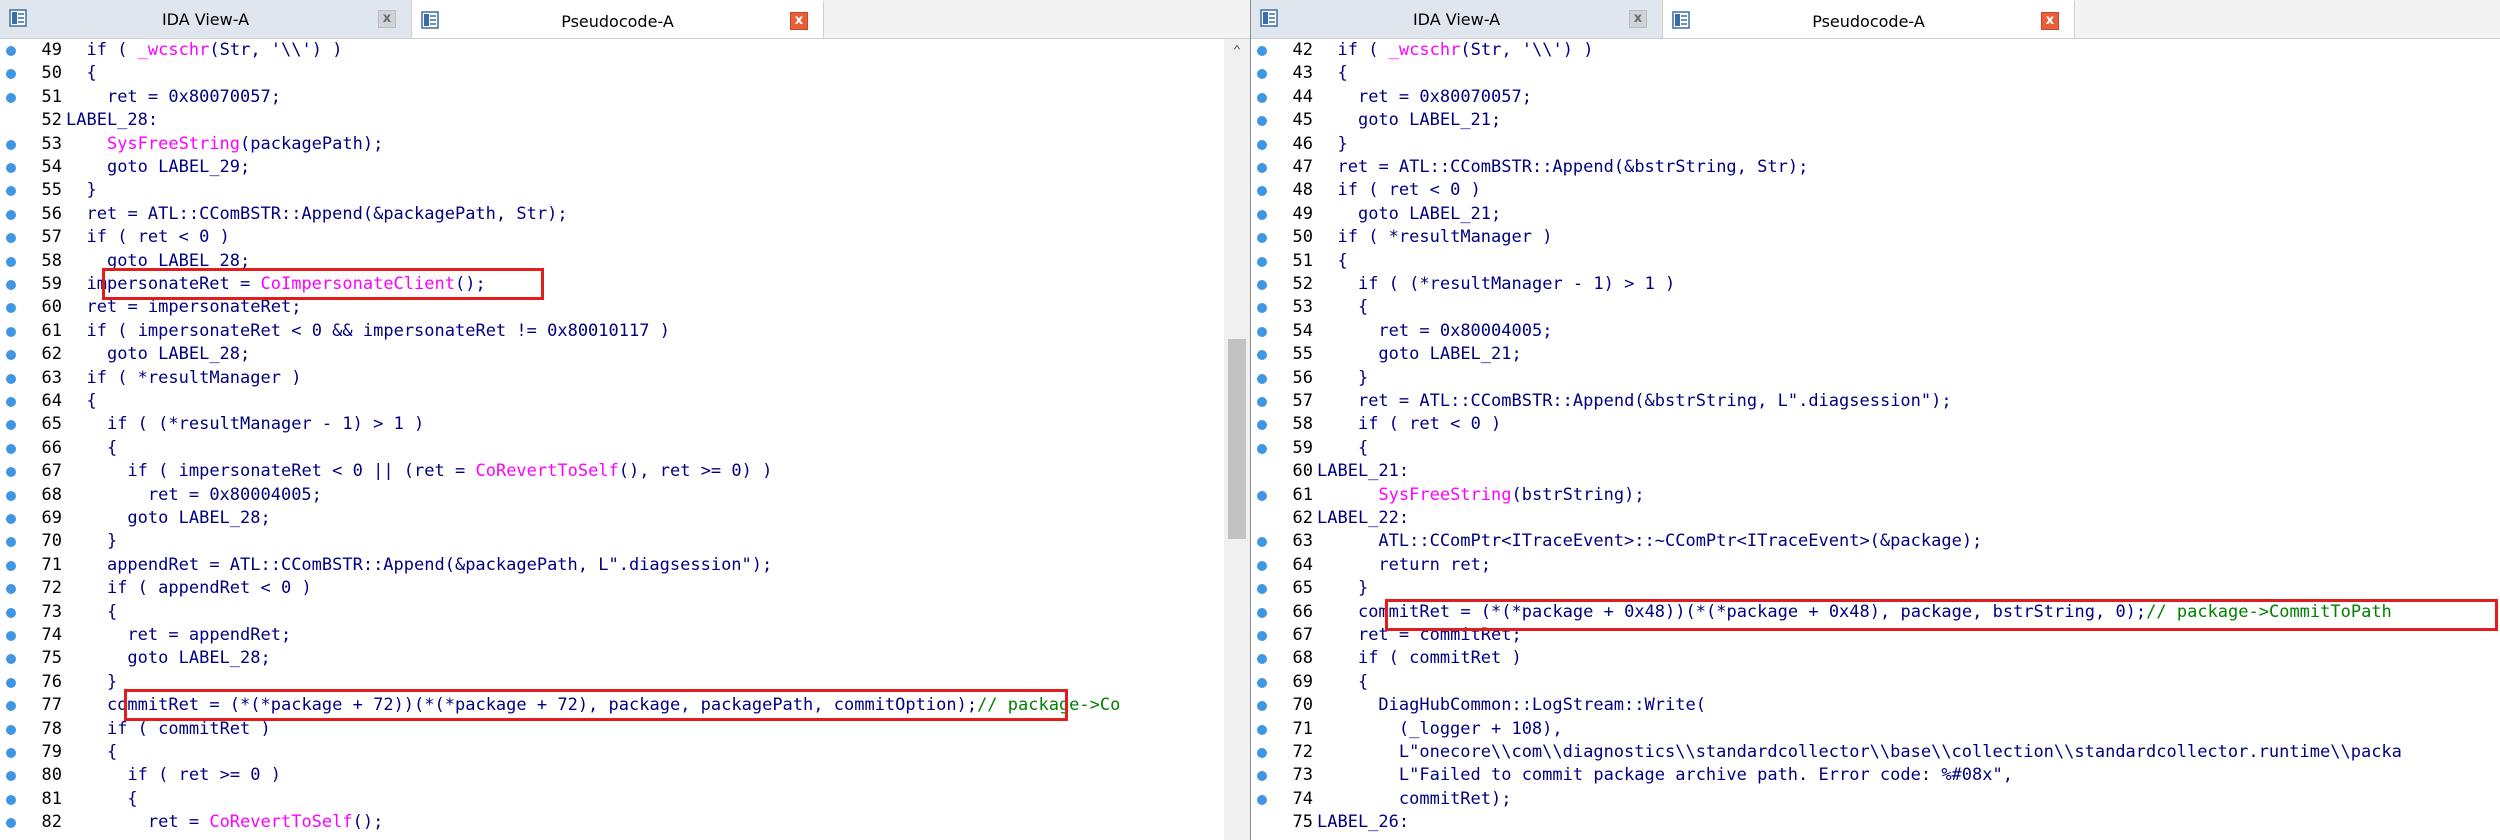 Image resolution: width=2500 pixels, height=840 pixels. I want to click on code-text: if ( *resultManager ), so click(1445, 237).